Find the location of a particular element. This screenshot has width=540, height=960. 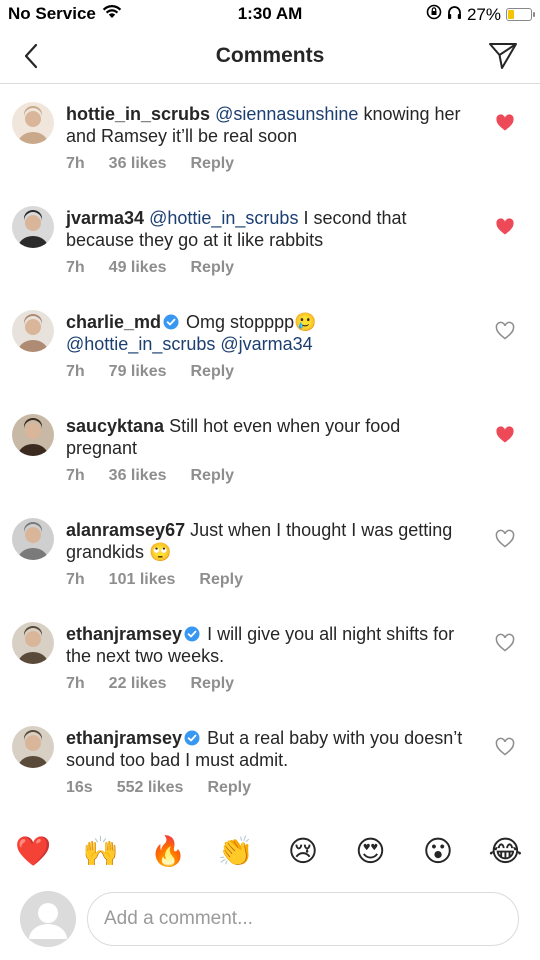

comment-emoji: 🥲 is located at coordinates (305, 322).